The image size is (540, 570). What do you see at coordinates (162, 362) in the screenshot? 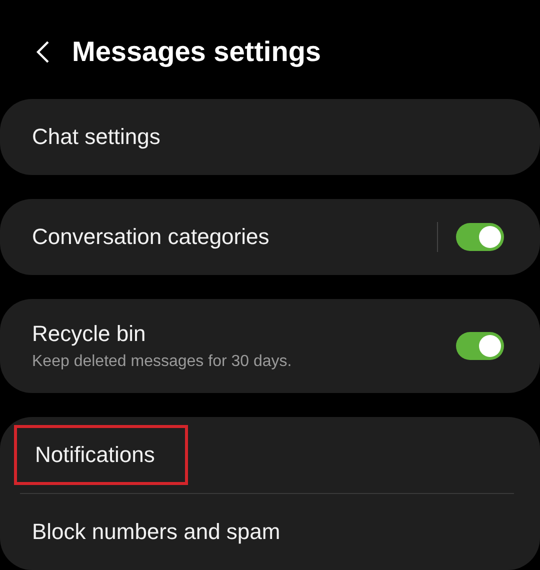
I see `setting-summary: Keep deleted messages for 30 days.` at bounding box center [162, 362].